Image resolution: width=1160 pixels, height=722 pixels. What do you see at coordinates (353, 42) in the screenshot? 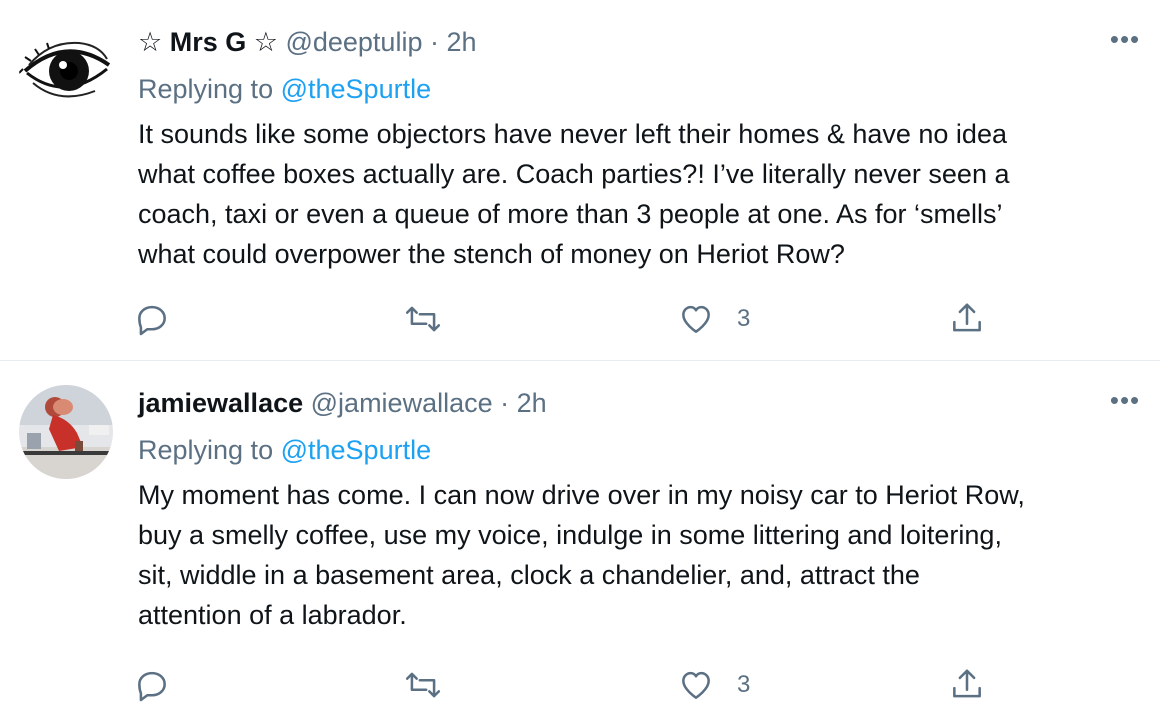
I see `user-handle: @deeptulip` at bounding box center [353, 42].